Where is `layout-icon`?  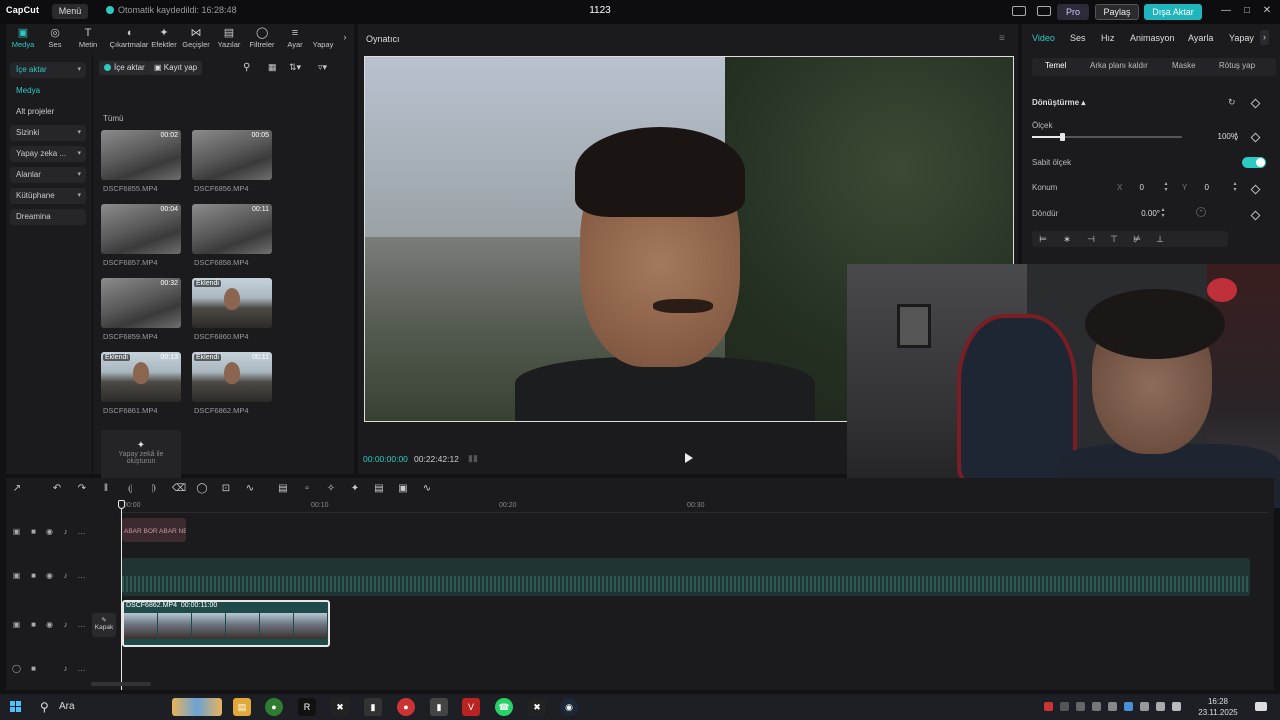 layout-icon is located at coordinates (1019, 11).